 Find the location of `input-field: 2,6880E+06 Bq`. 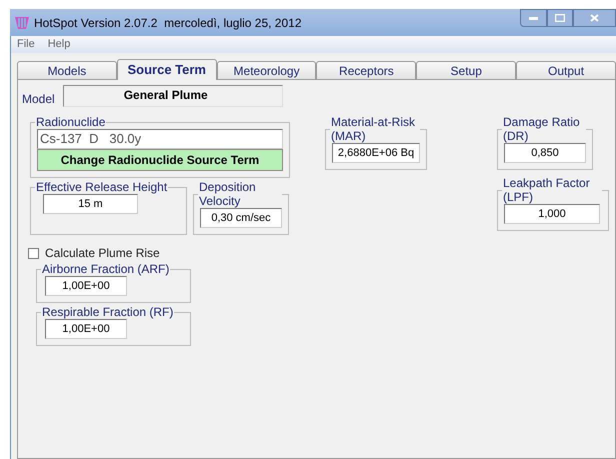

input-field: 2,6880E+06 Bq is located at coordinates (376, 153).